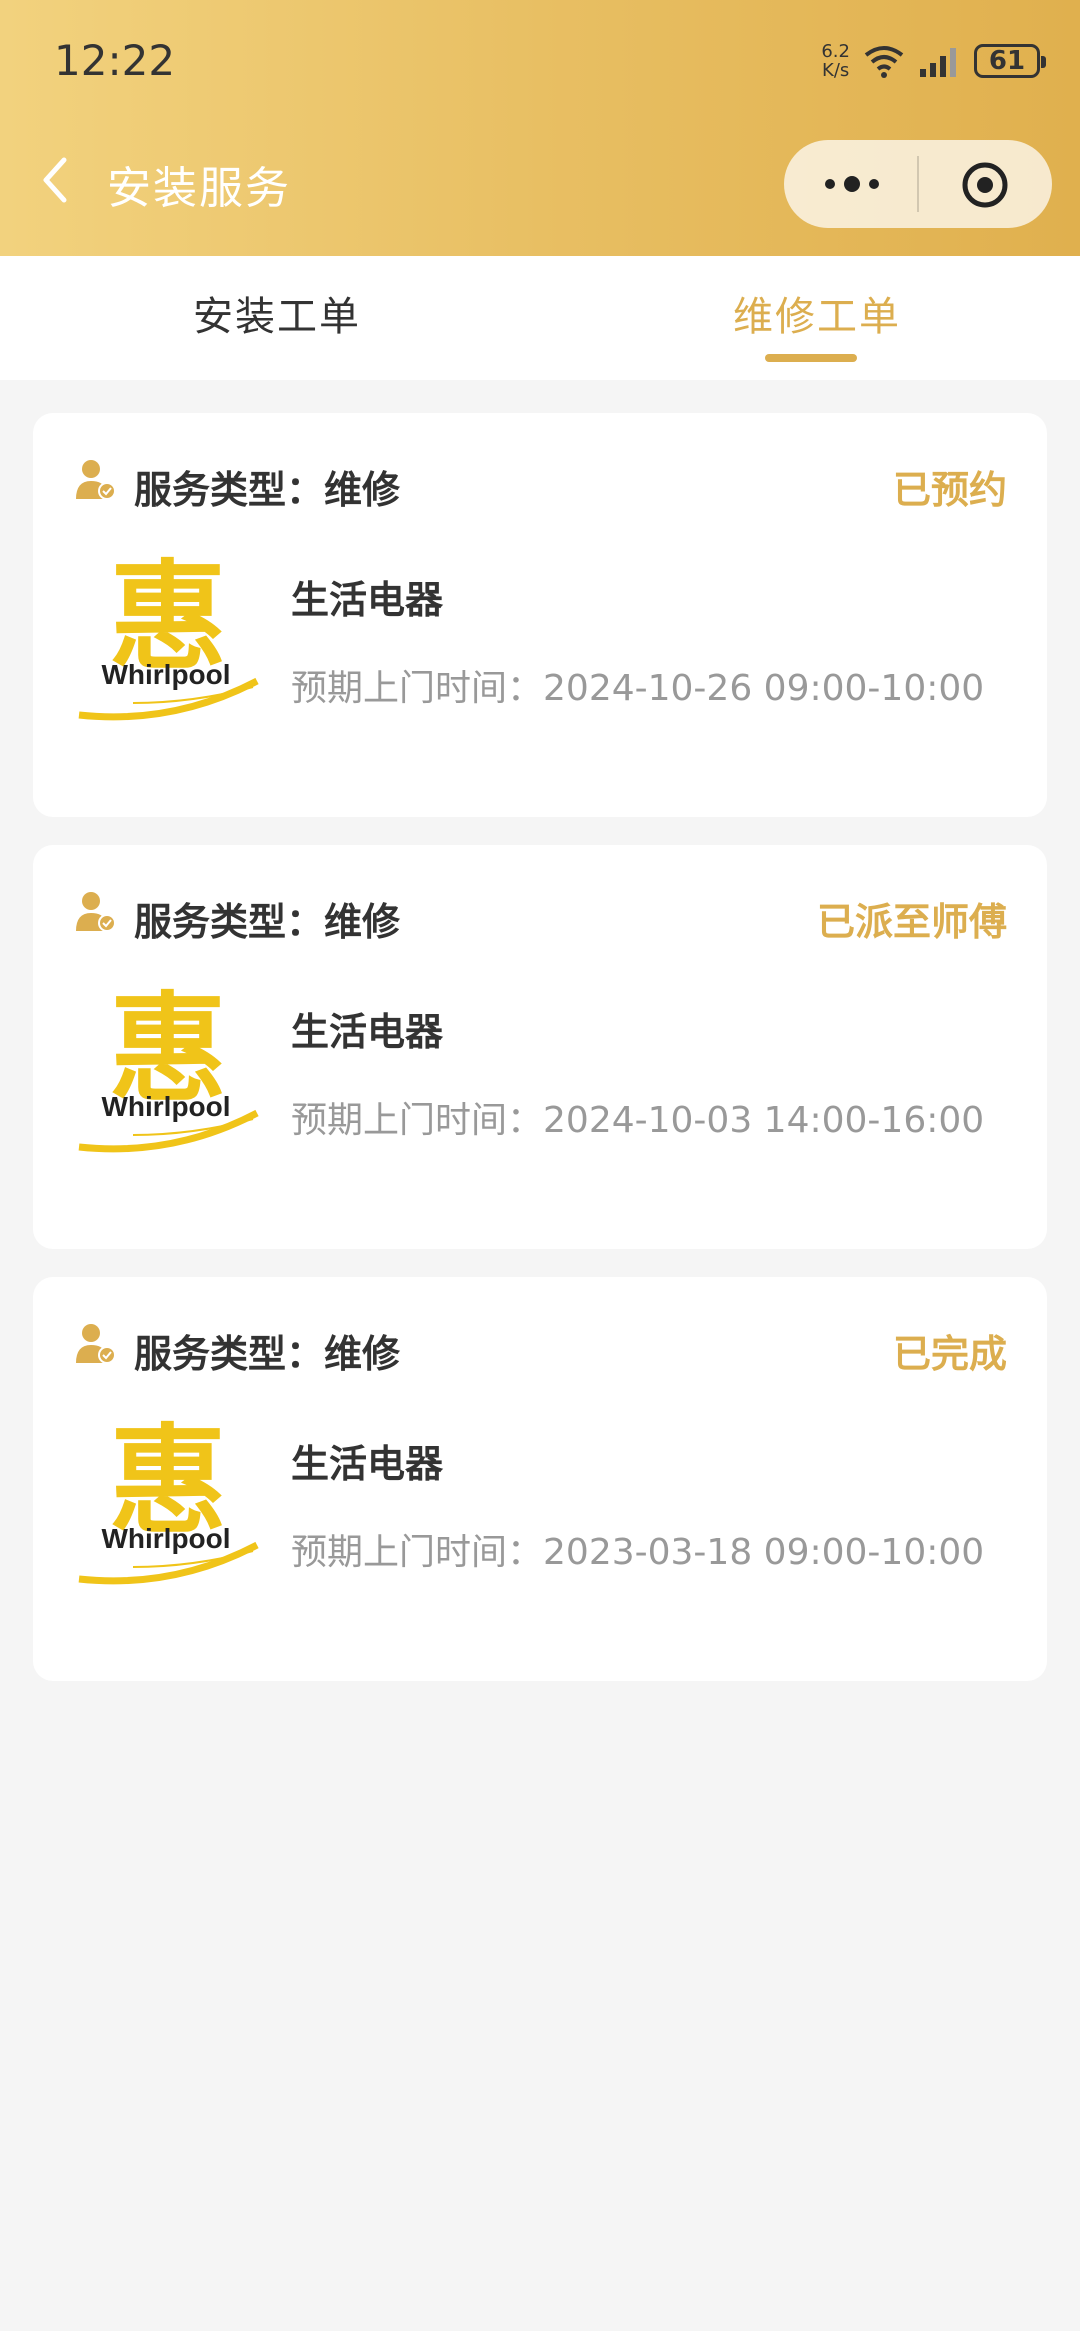  Describe the element at coordinates (835, 61) in the screenshot. I see `network-speed: 6.2 K/s` at that location.